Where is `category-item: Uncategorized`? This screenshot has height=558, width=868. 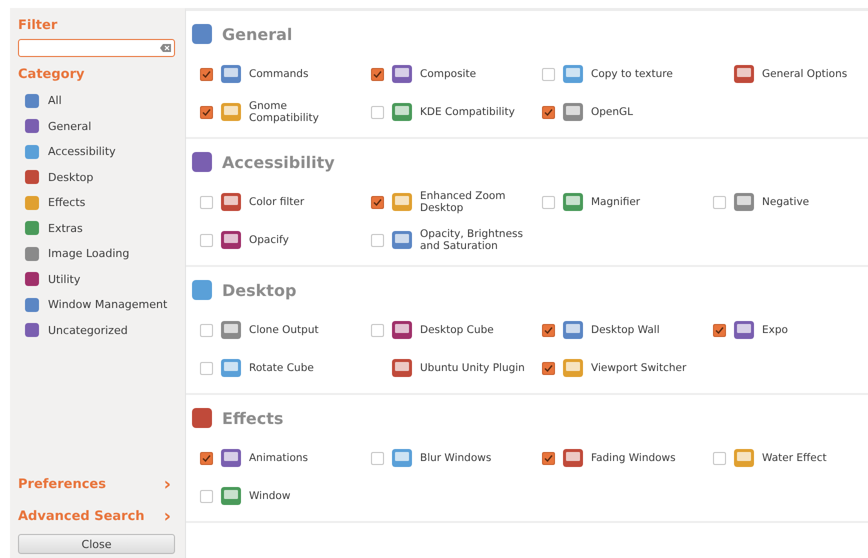 category-item: Uncategorized is located at coordinates (96, 330).